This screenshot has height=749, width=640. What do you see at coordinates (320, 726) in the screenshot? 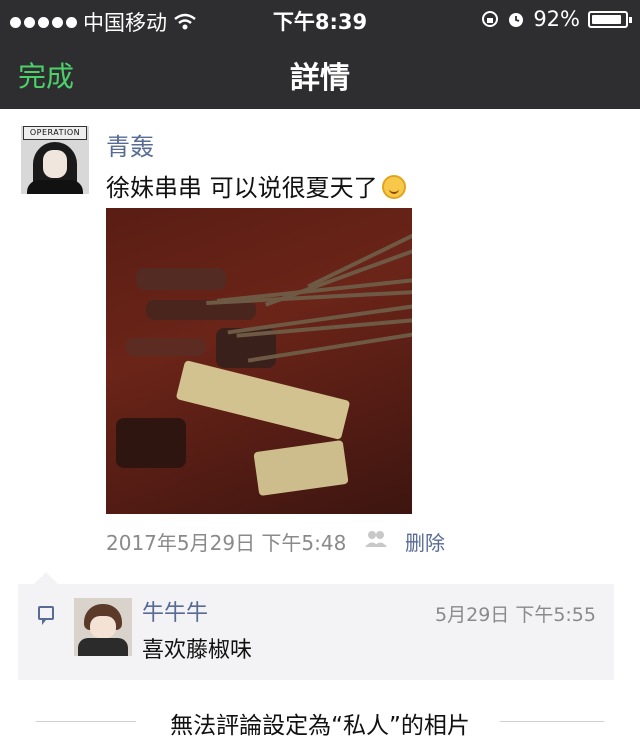
I see `private-notice-text: 無法評論設定為“私人”的相片` at bounding box center [320, 726].